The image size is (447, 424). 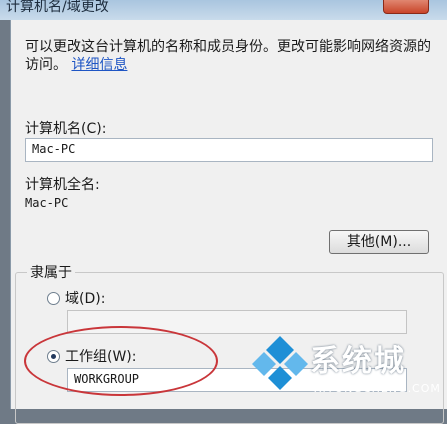 What do you see at coordinates (280, 363) in the screenshot?
I see `watermark-logo-icon` at bounding box center [280, 363].